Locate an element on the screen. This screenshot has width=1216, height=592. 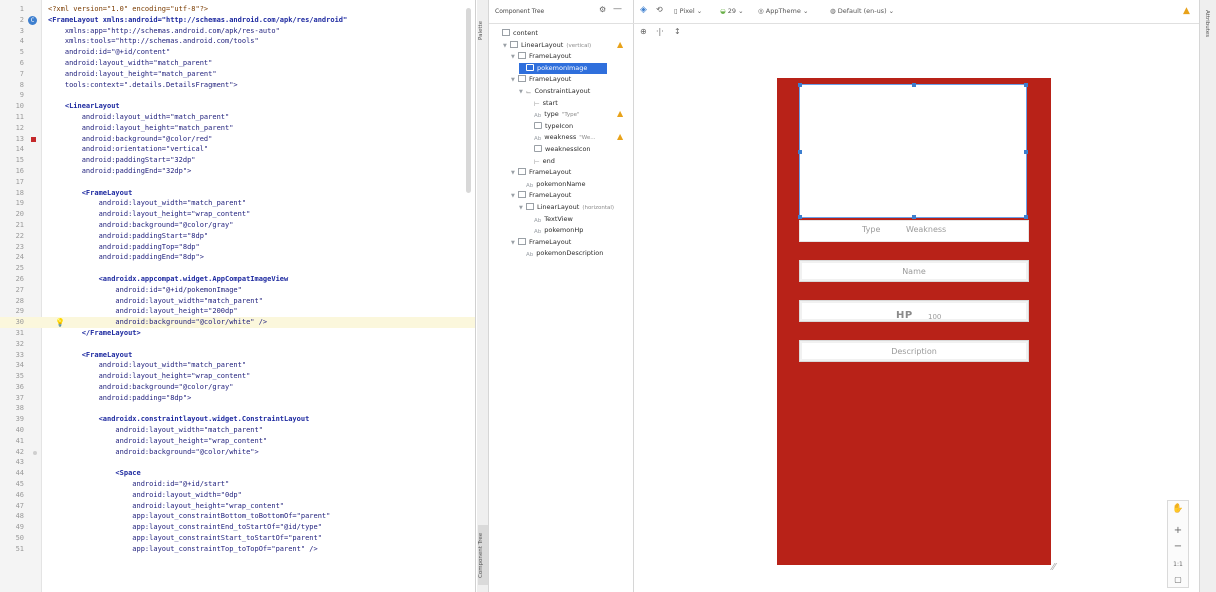
tree-node: ▼ LinearLayout (vertical) ▲ is located at coordinates (563, 46).